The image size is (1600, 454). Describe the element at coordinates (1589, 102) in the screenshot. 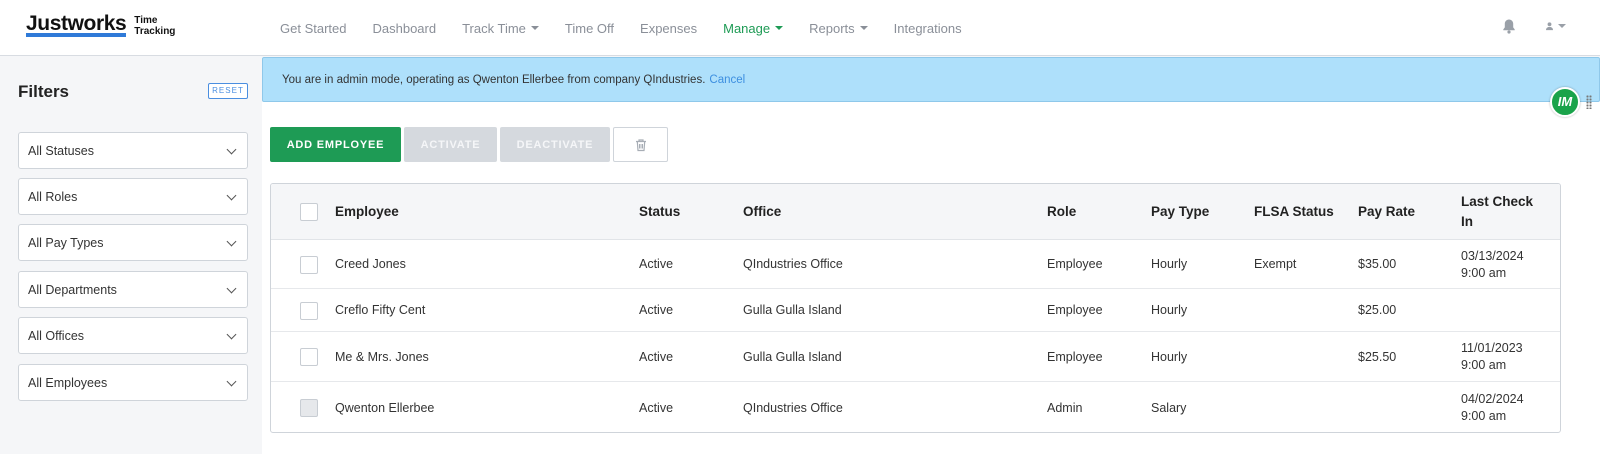

I see `drag-handle-icon` at that location.